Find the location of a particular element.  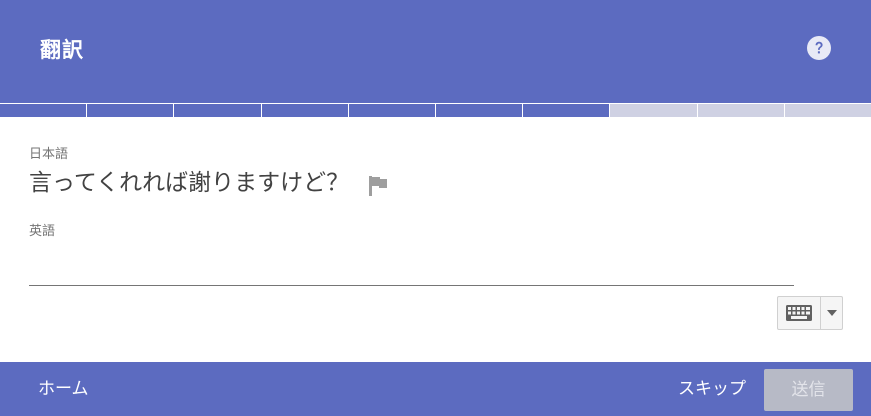

keyboard-dropdown-button is located at coordinates (831, 313).